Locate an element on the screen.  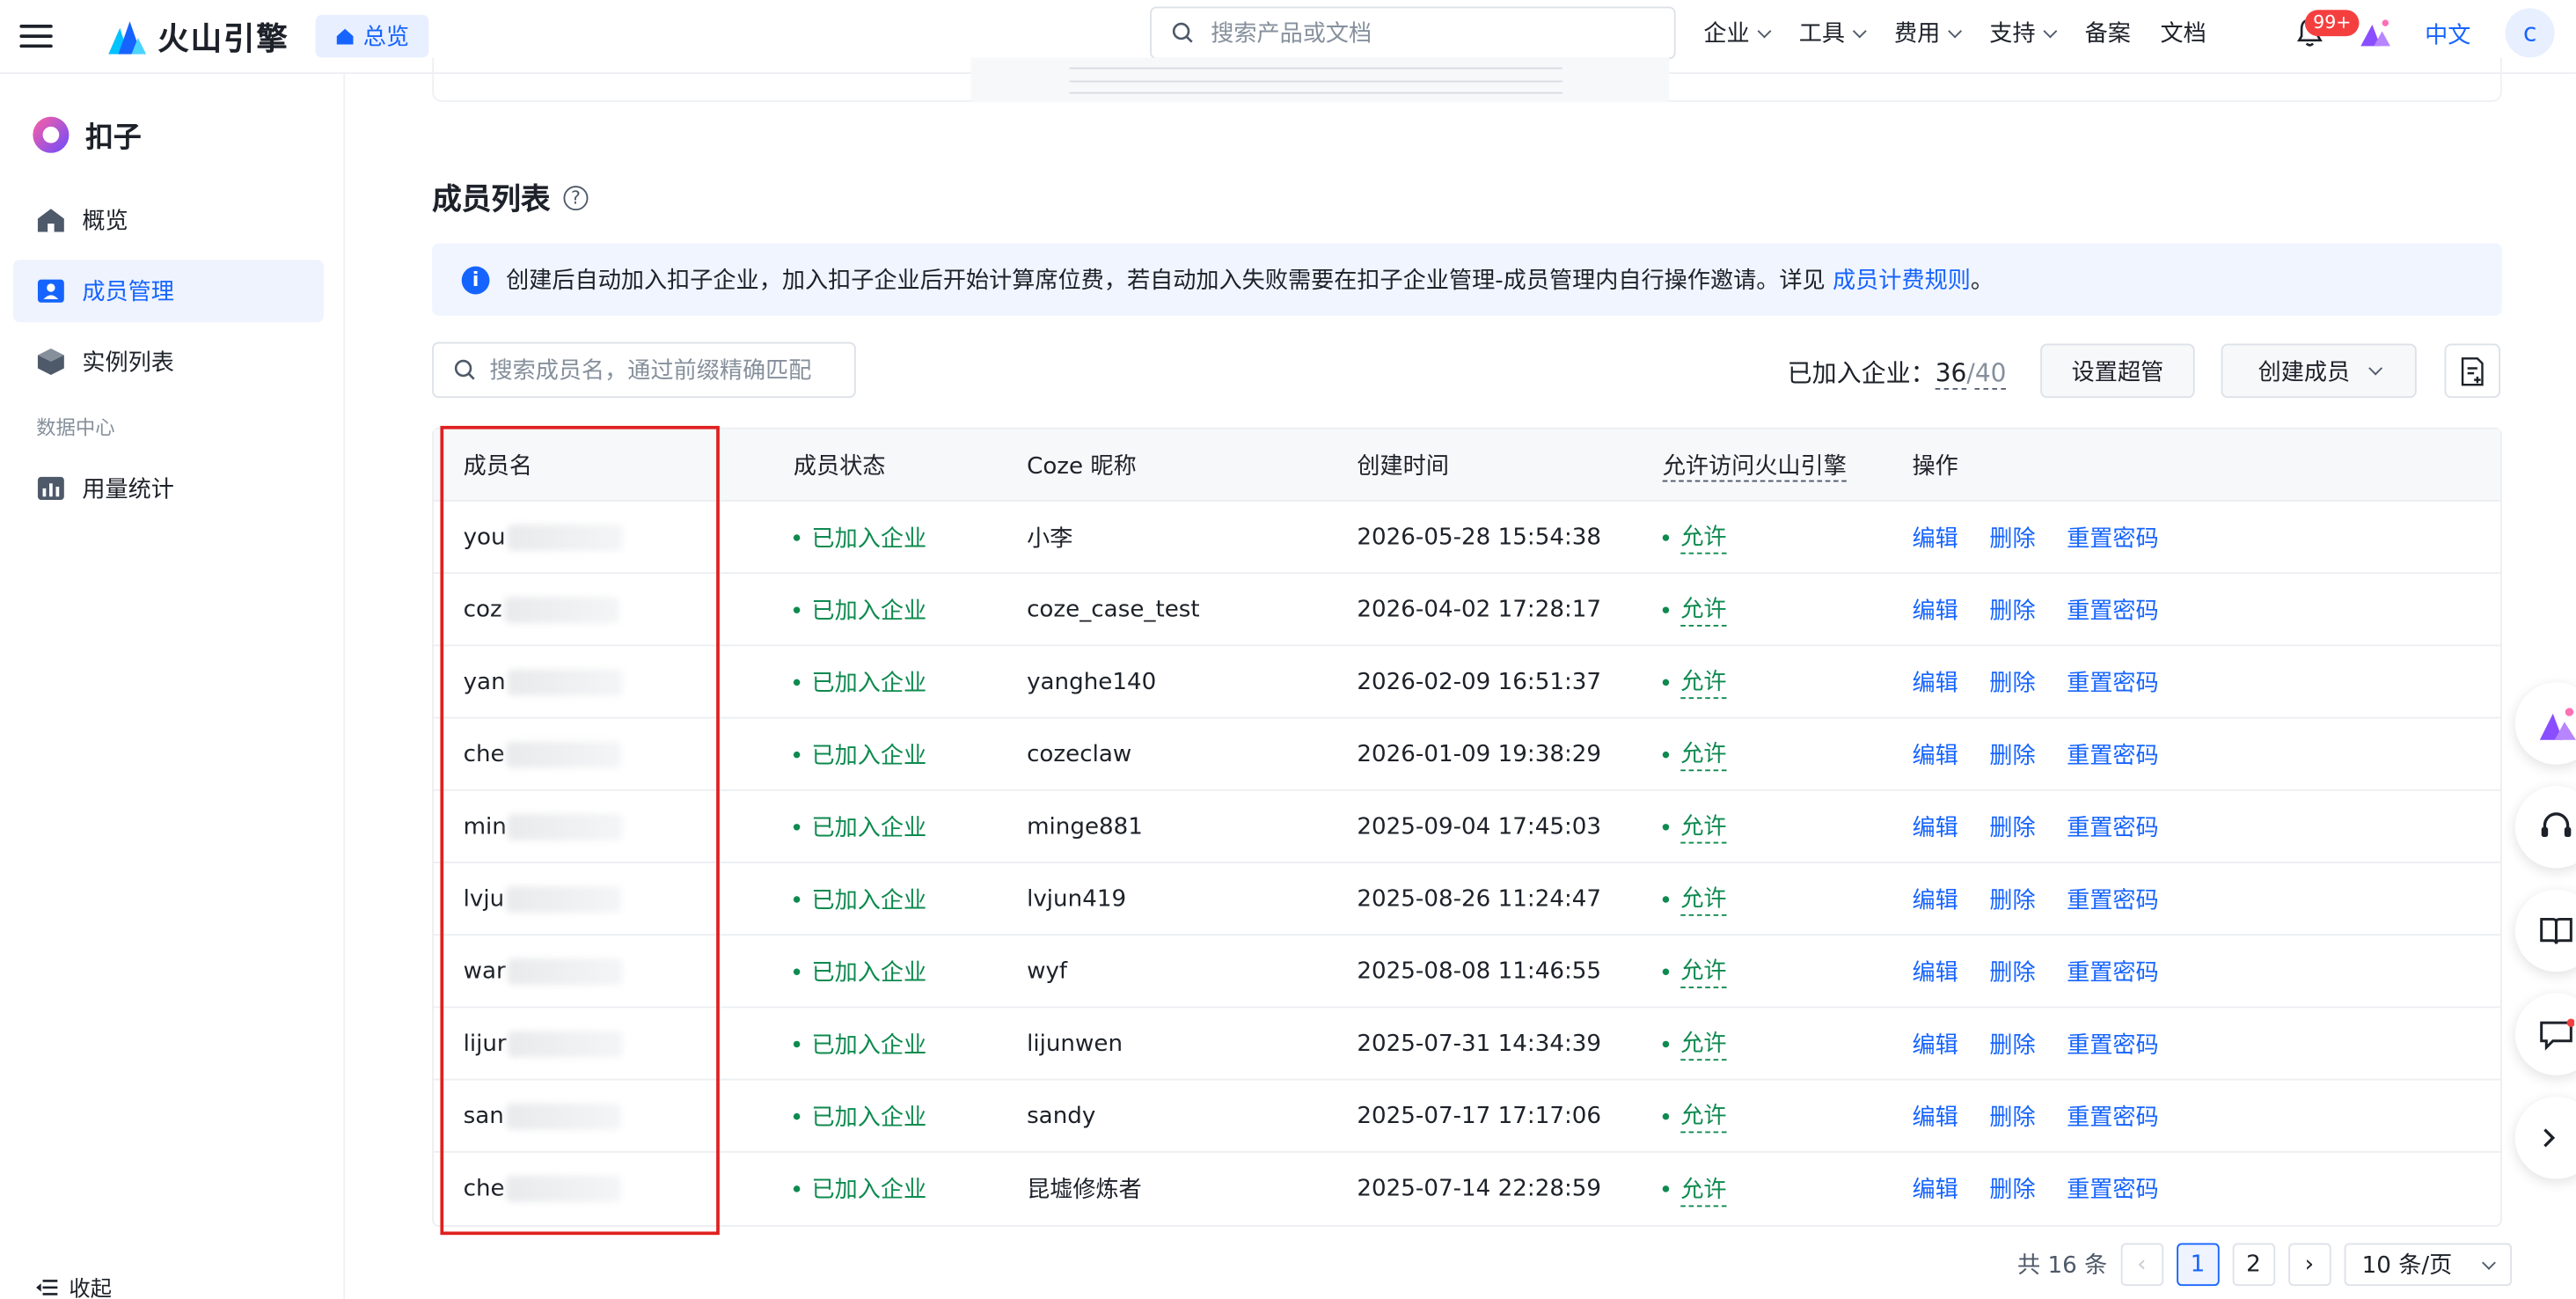
sidebar-collapse-button: 收起 is located at coordinates (74, 1285).